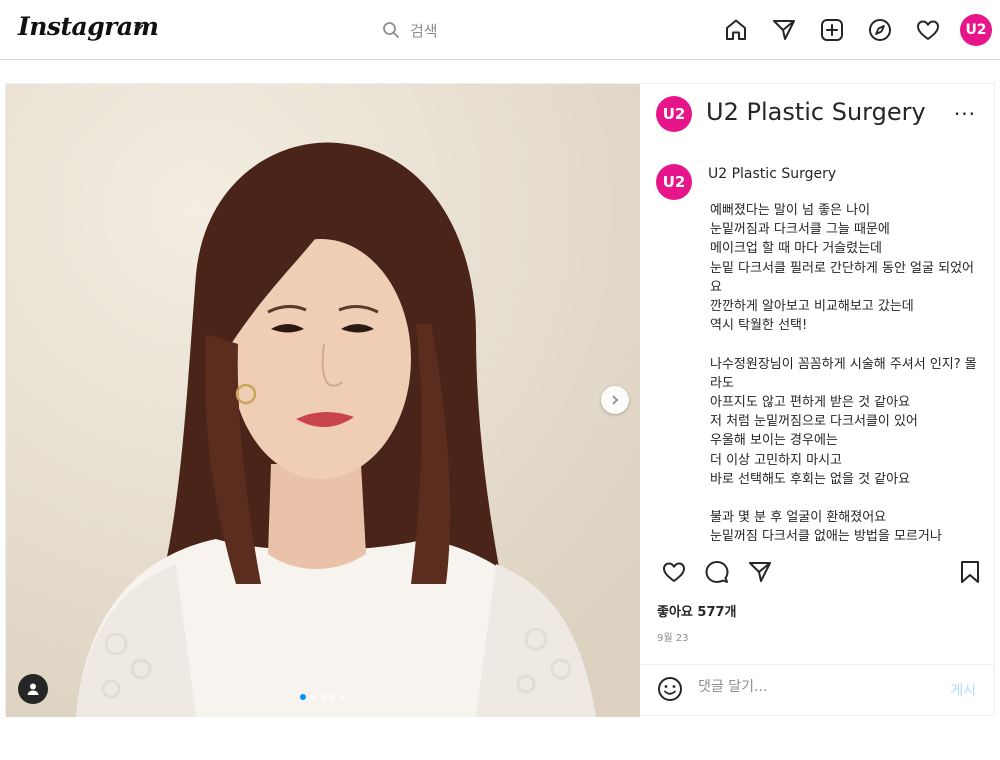 The width and height of the screenshot is (1000, 760). I want to click on carousel-indicator, so click(323, 697).